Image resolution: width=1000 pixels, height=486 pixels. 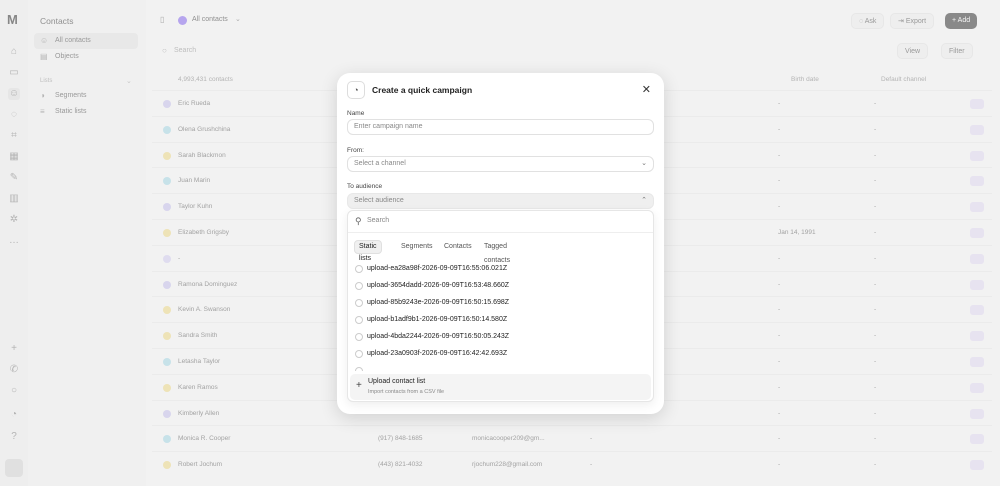 I want to click on list-item: upload-ea28a98f-2026-09-09T16:55:06.021Z, so click(x=499, y=269).